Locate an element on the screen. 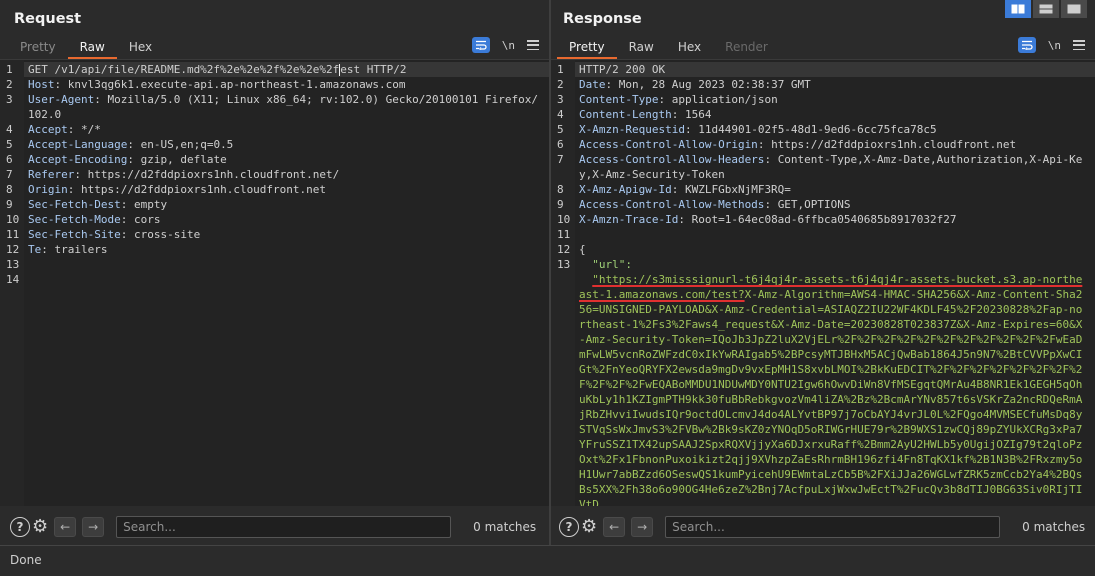  request-search-next-button: → is located at coordinates (93, 527).